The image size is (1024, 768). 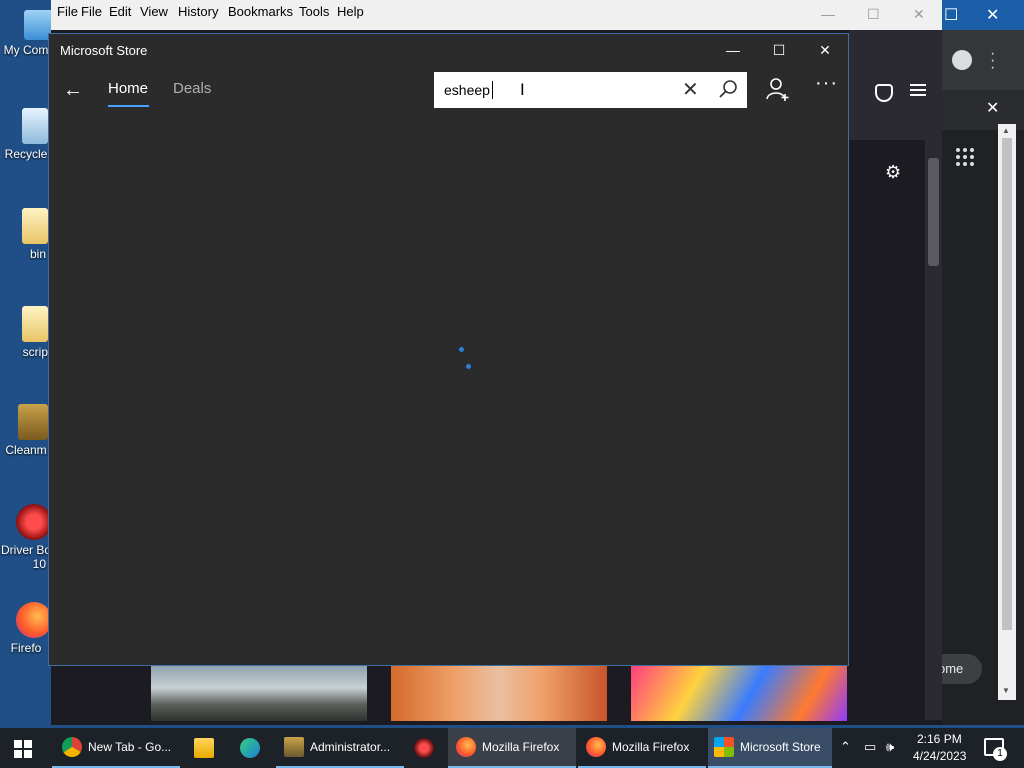 What do you see at coordinates (33, 422) in the screenshot?
I see `cleanmgr-icon` at bounding box center [33, 422].